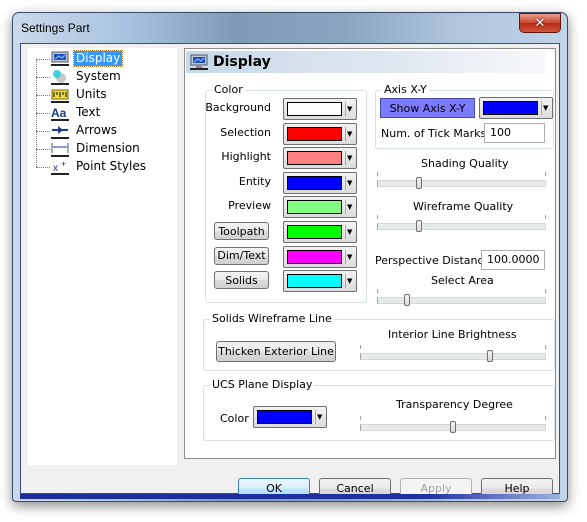 The width and height of the screenshot is (587, 522). What do you see at coordinates (320, 207) in the screenshot?
I see `preview-color-combo: ▼` at bounding box center [320, 207].